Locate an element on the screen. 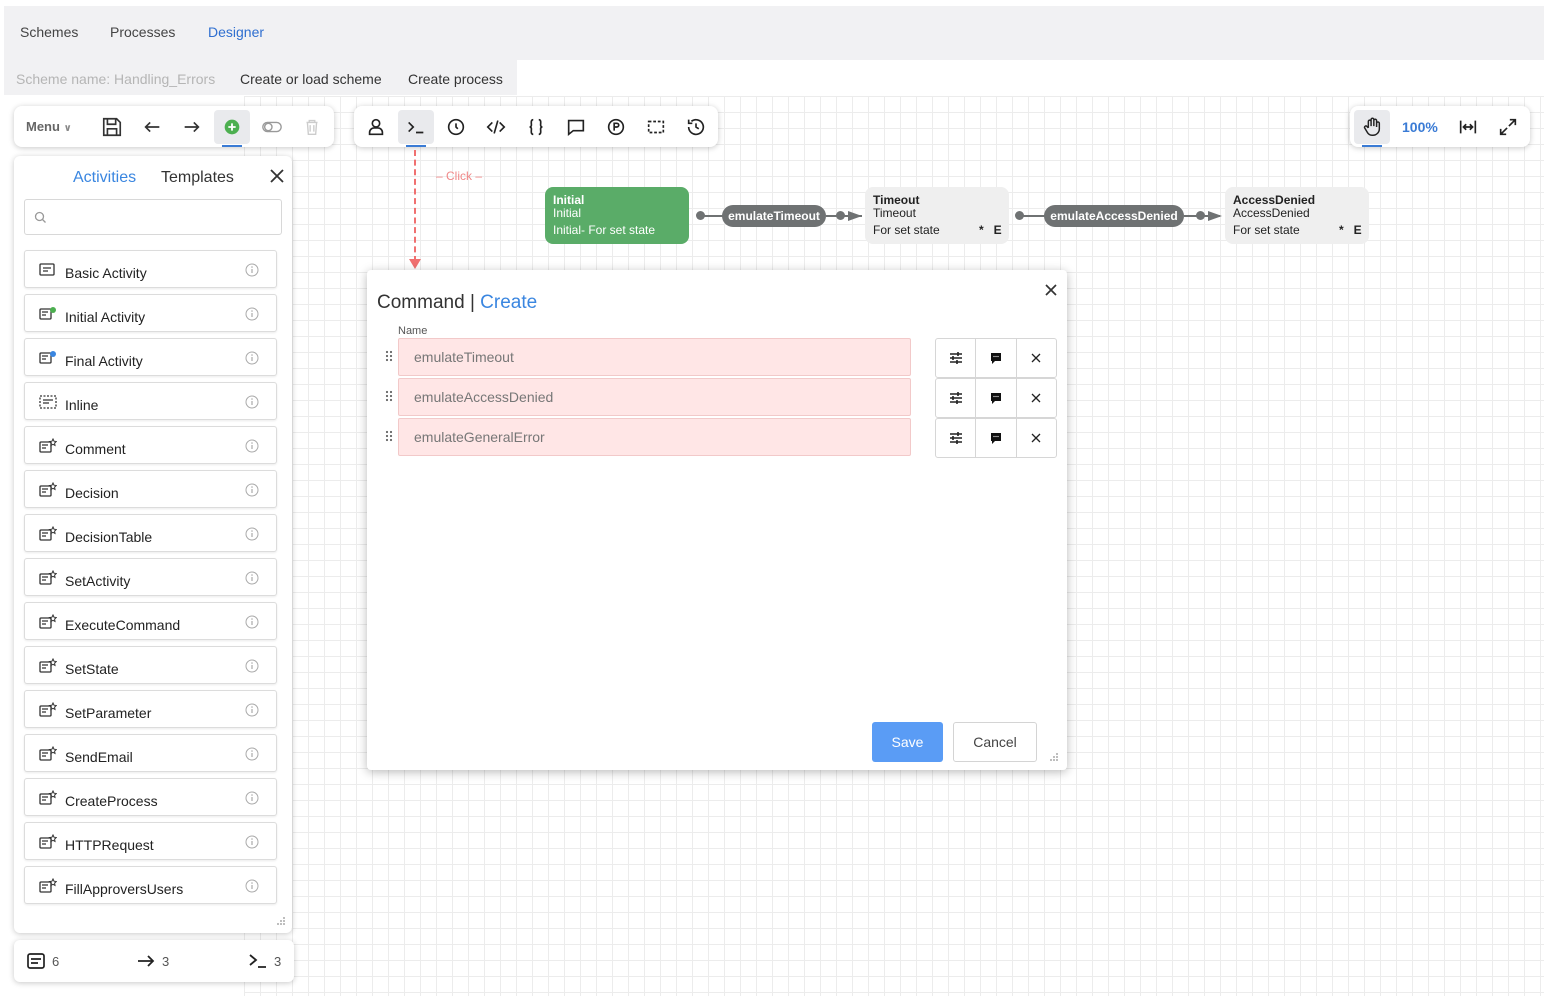 The height and width of the screenshot is (1006, 1548). menu-button: Menu ∨ is located at coordinates (49, 126).